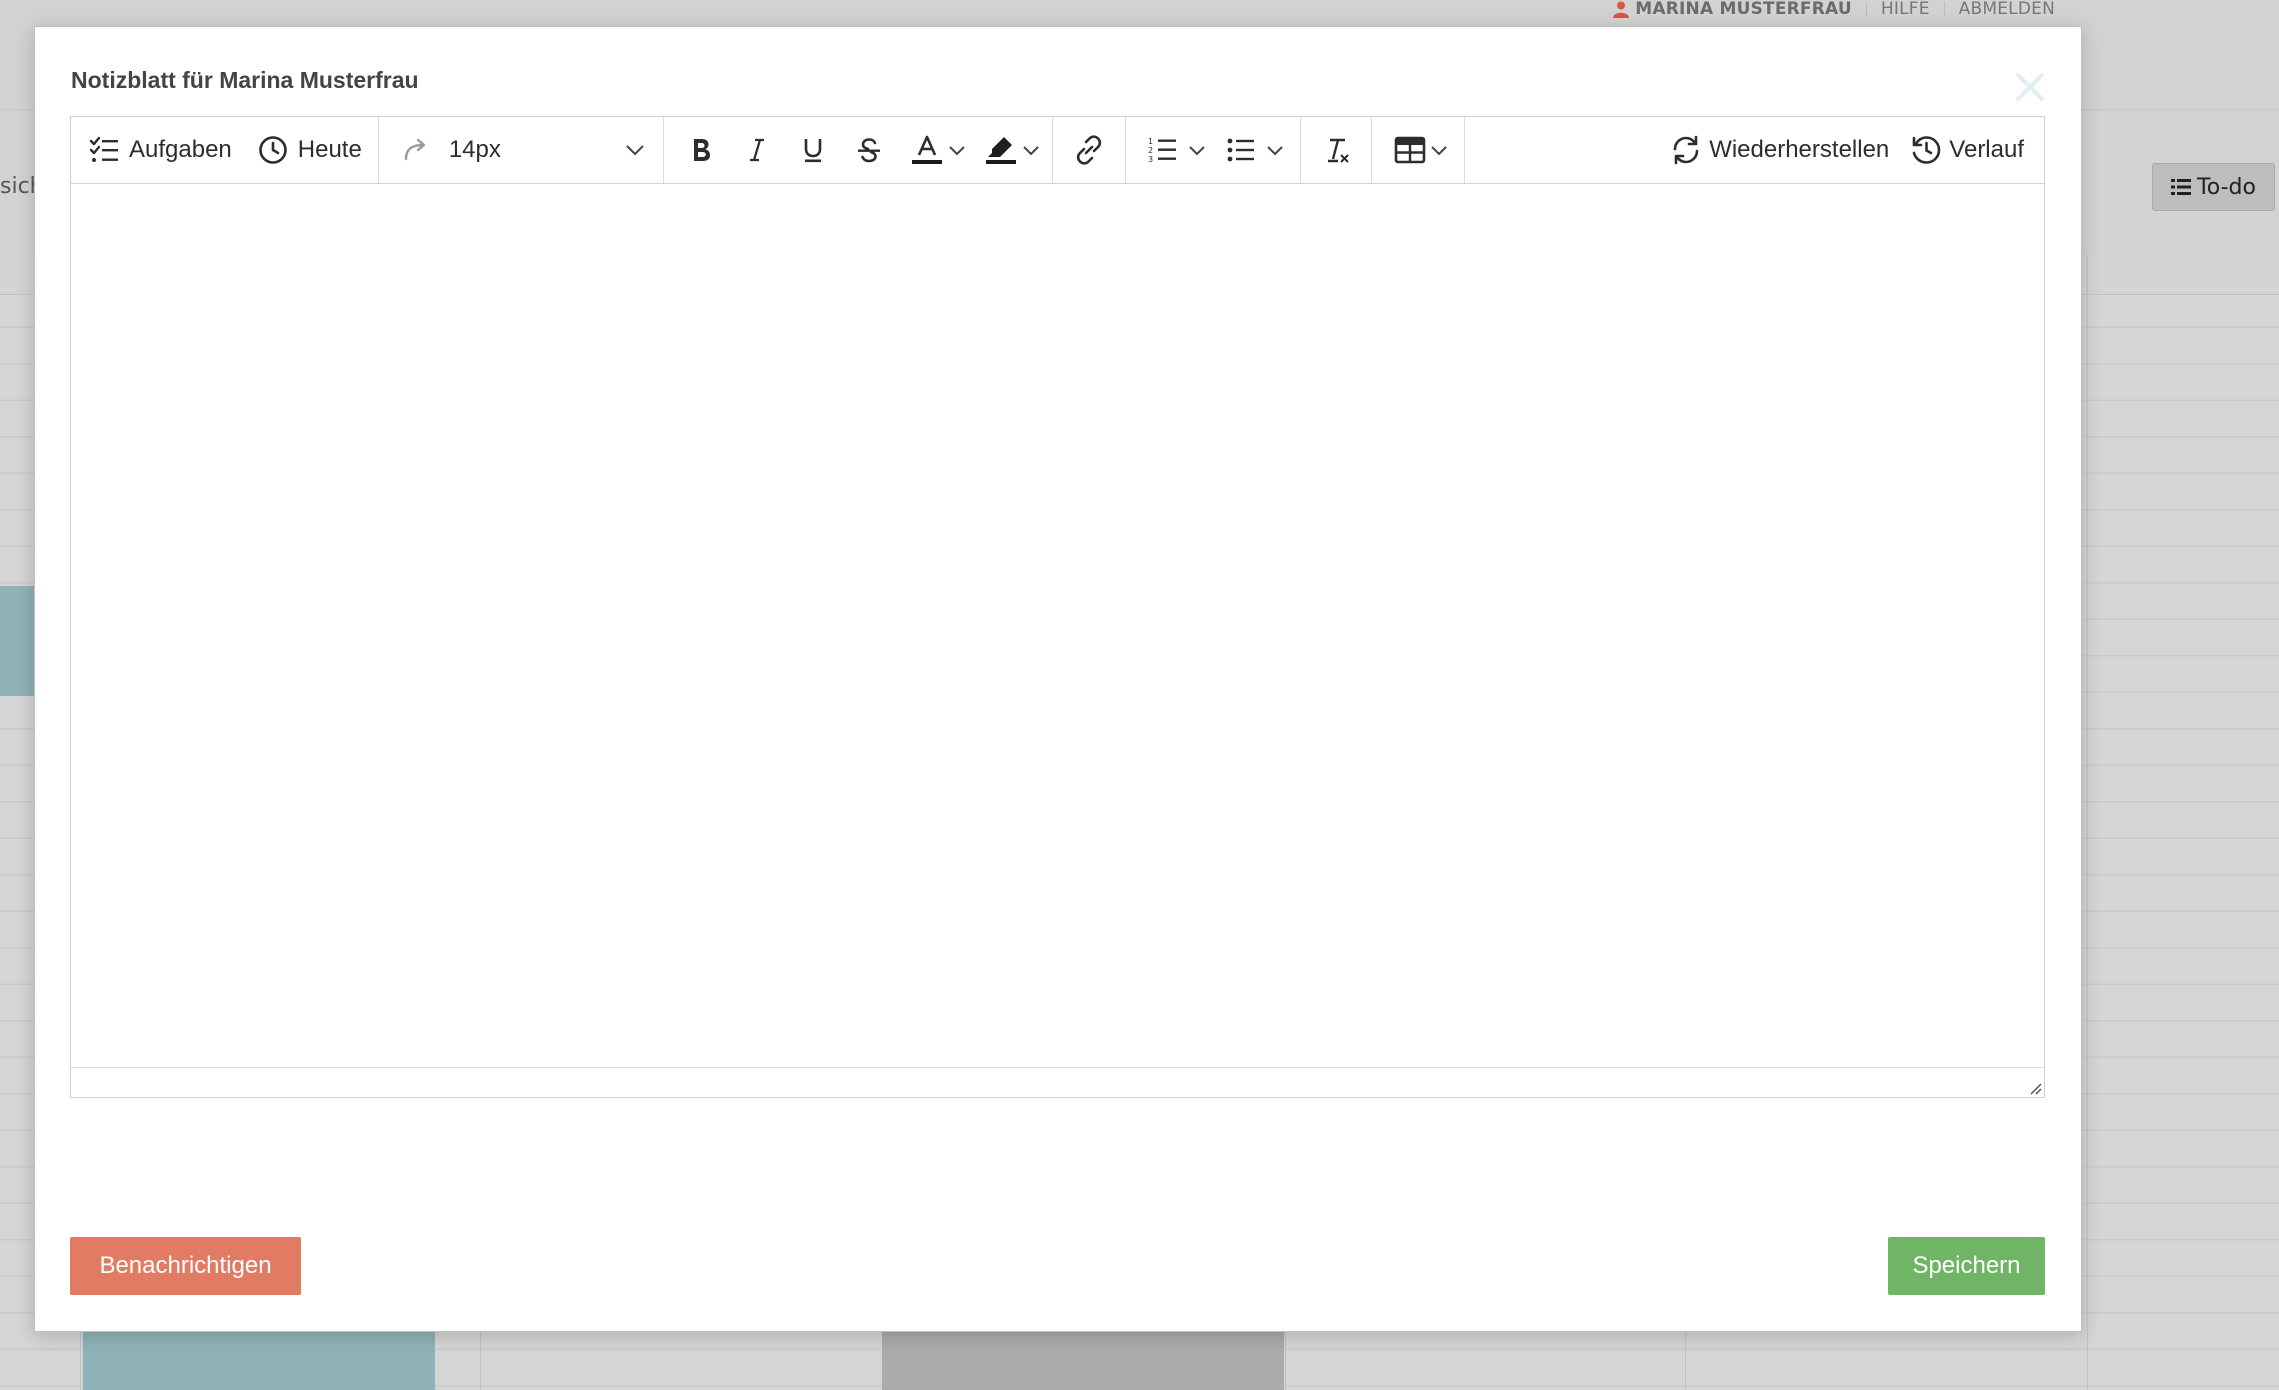  Describe the element at coordinates (1057, 1082) in the screenshot. I see `editor-statusbar` at that location.